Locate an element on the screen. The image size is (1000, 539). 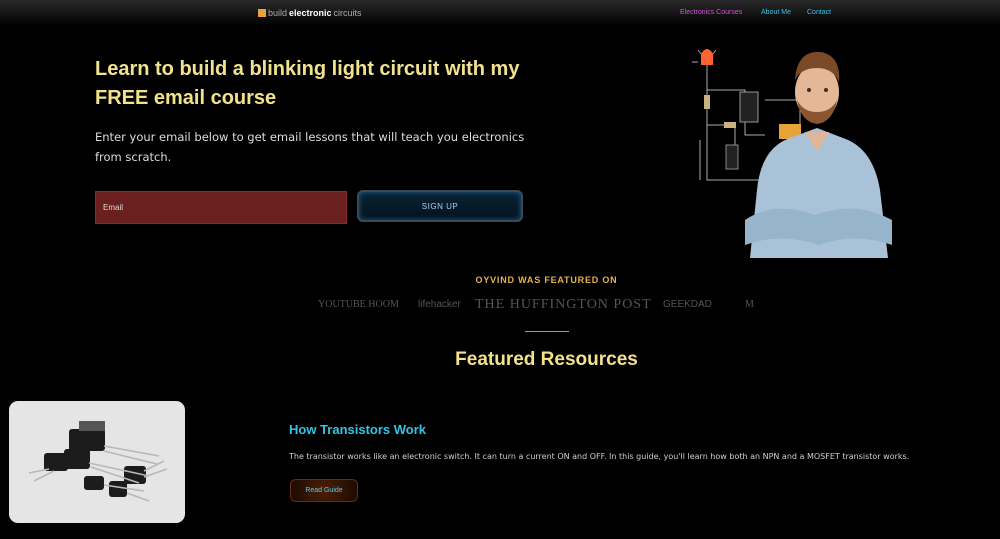
transistor-icon is located at coordinates (98, 461).